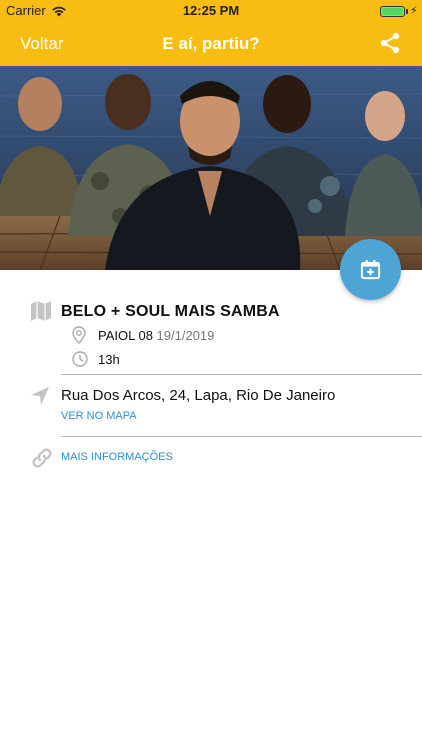 This screenshot has width=422, height=750. I want to click on charging-icon: ⚡, so click(414, 11).